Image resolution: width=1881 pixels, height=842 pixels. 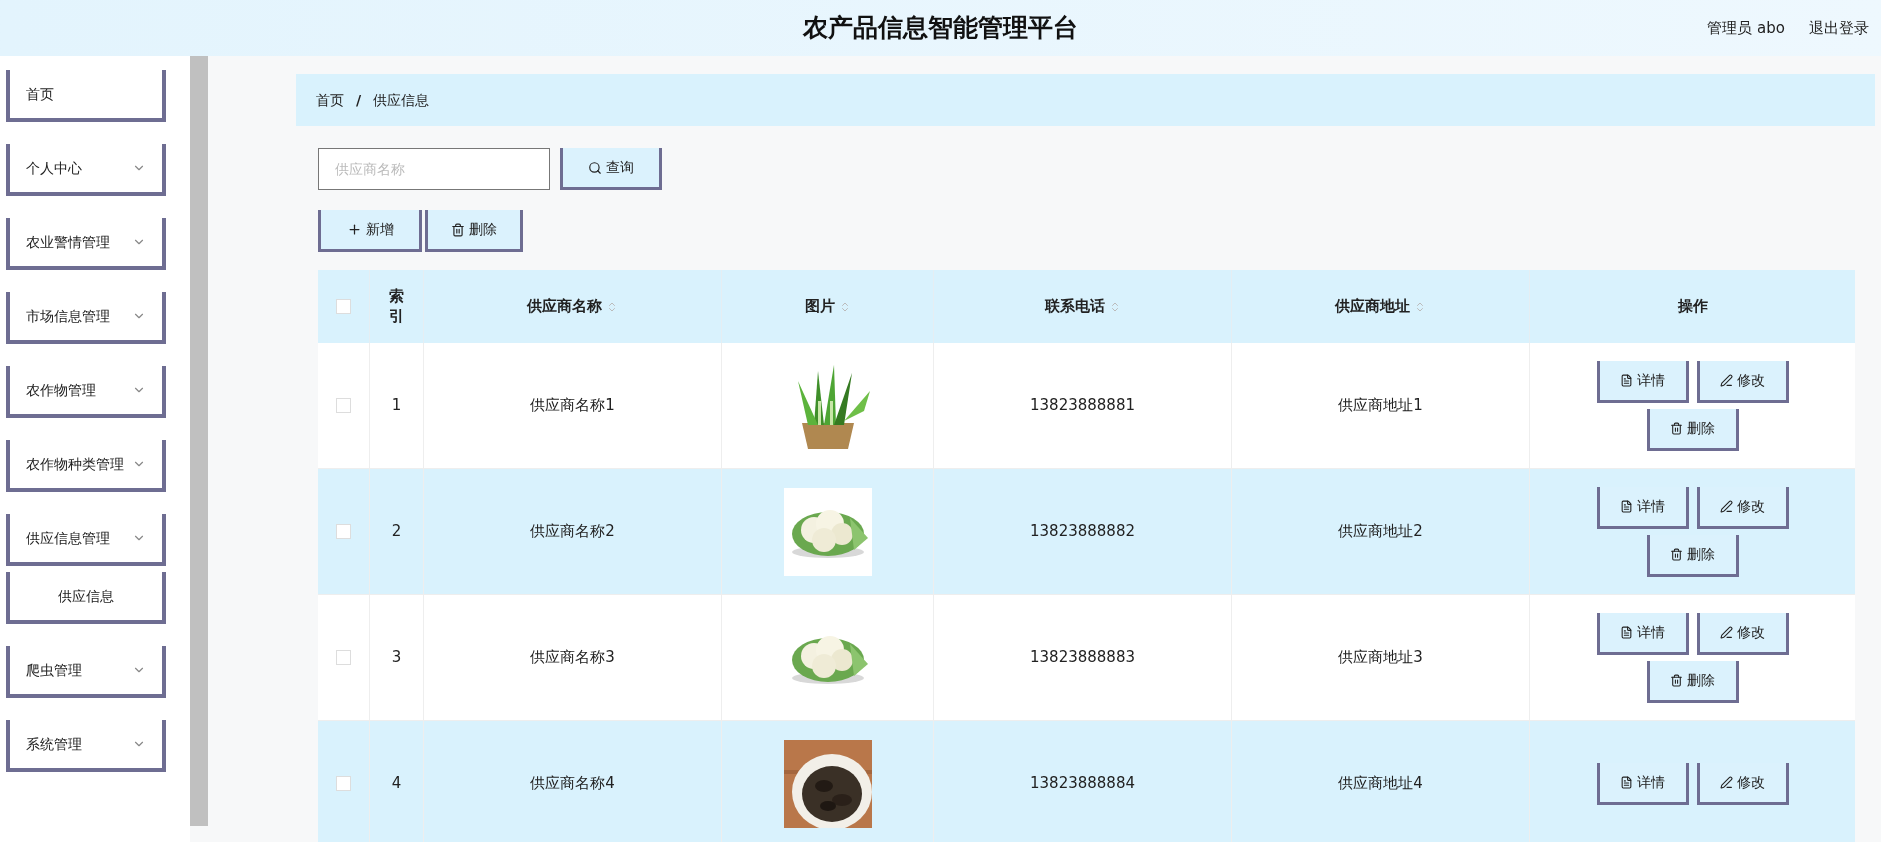 What do you see at coordinates (474, 231) in the screenshot?
I see `bulk-delete-button: 删除` at bounding box center [474, 231].